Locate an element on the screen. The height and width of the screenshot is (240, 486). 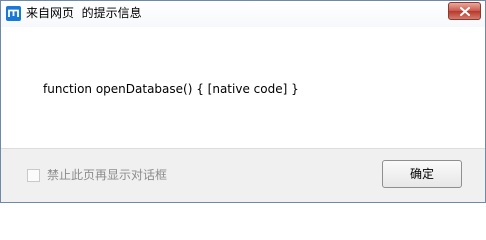
title-bar: 来自网页 的提示信息 is located at coordinates (243, 14).